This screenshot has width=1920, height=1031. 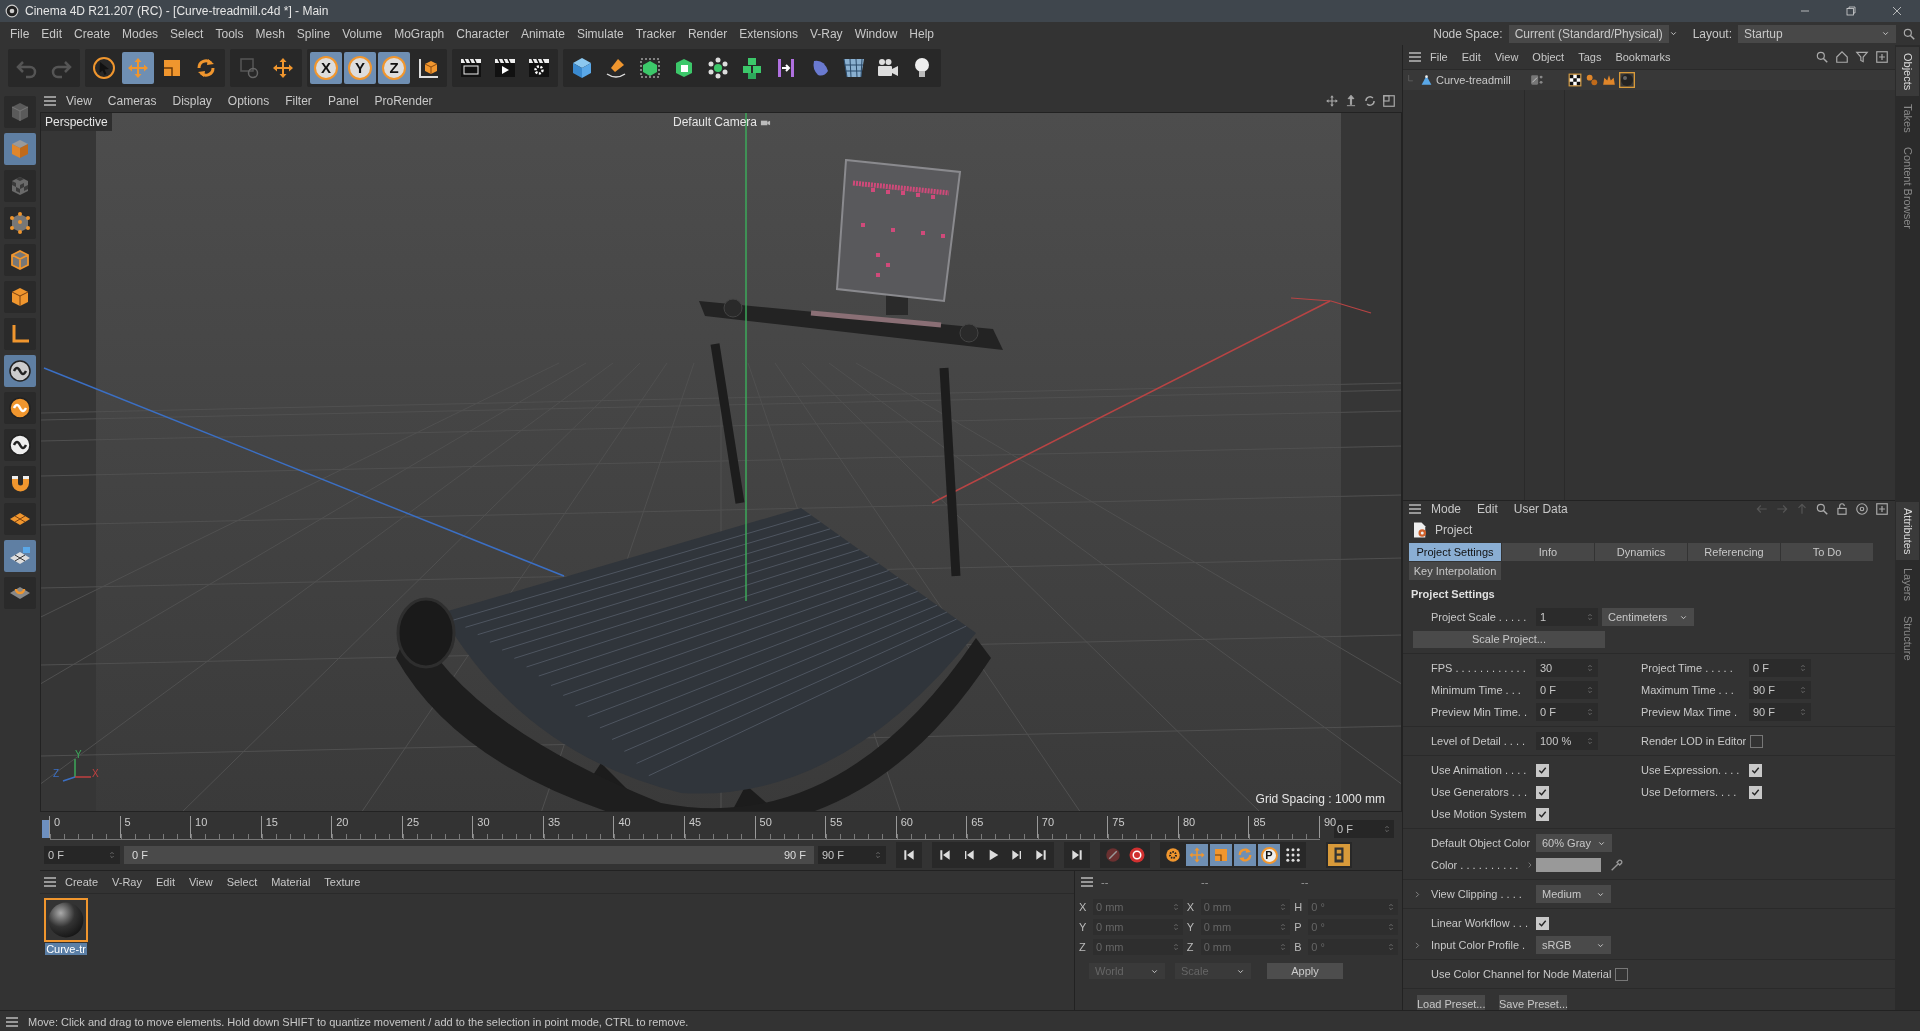 I want to click on tab: Referencing, so click(x=1734, y=552).